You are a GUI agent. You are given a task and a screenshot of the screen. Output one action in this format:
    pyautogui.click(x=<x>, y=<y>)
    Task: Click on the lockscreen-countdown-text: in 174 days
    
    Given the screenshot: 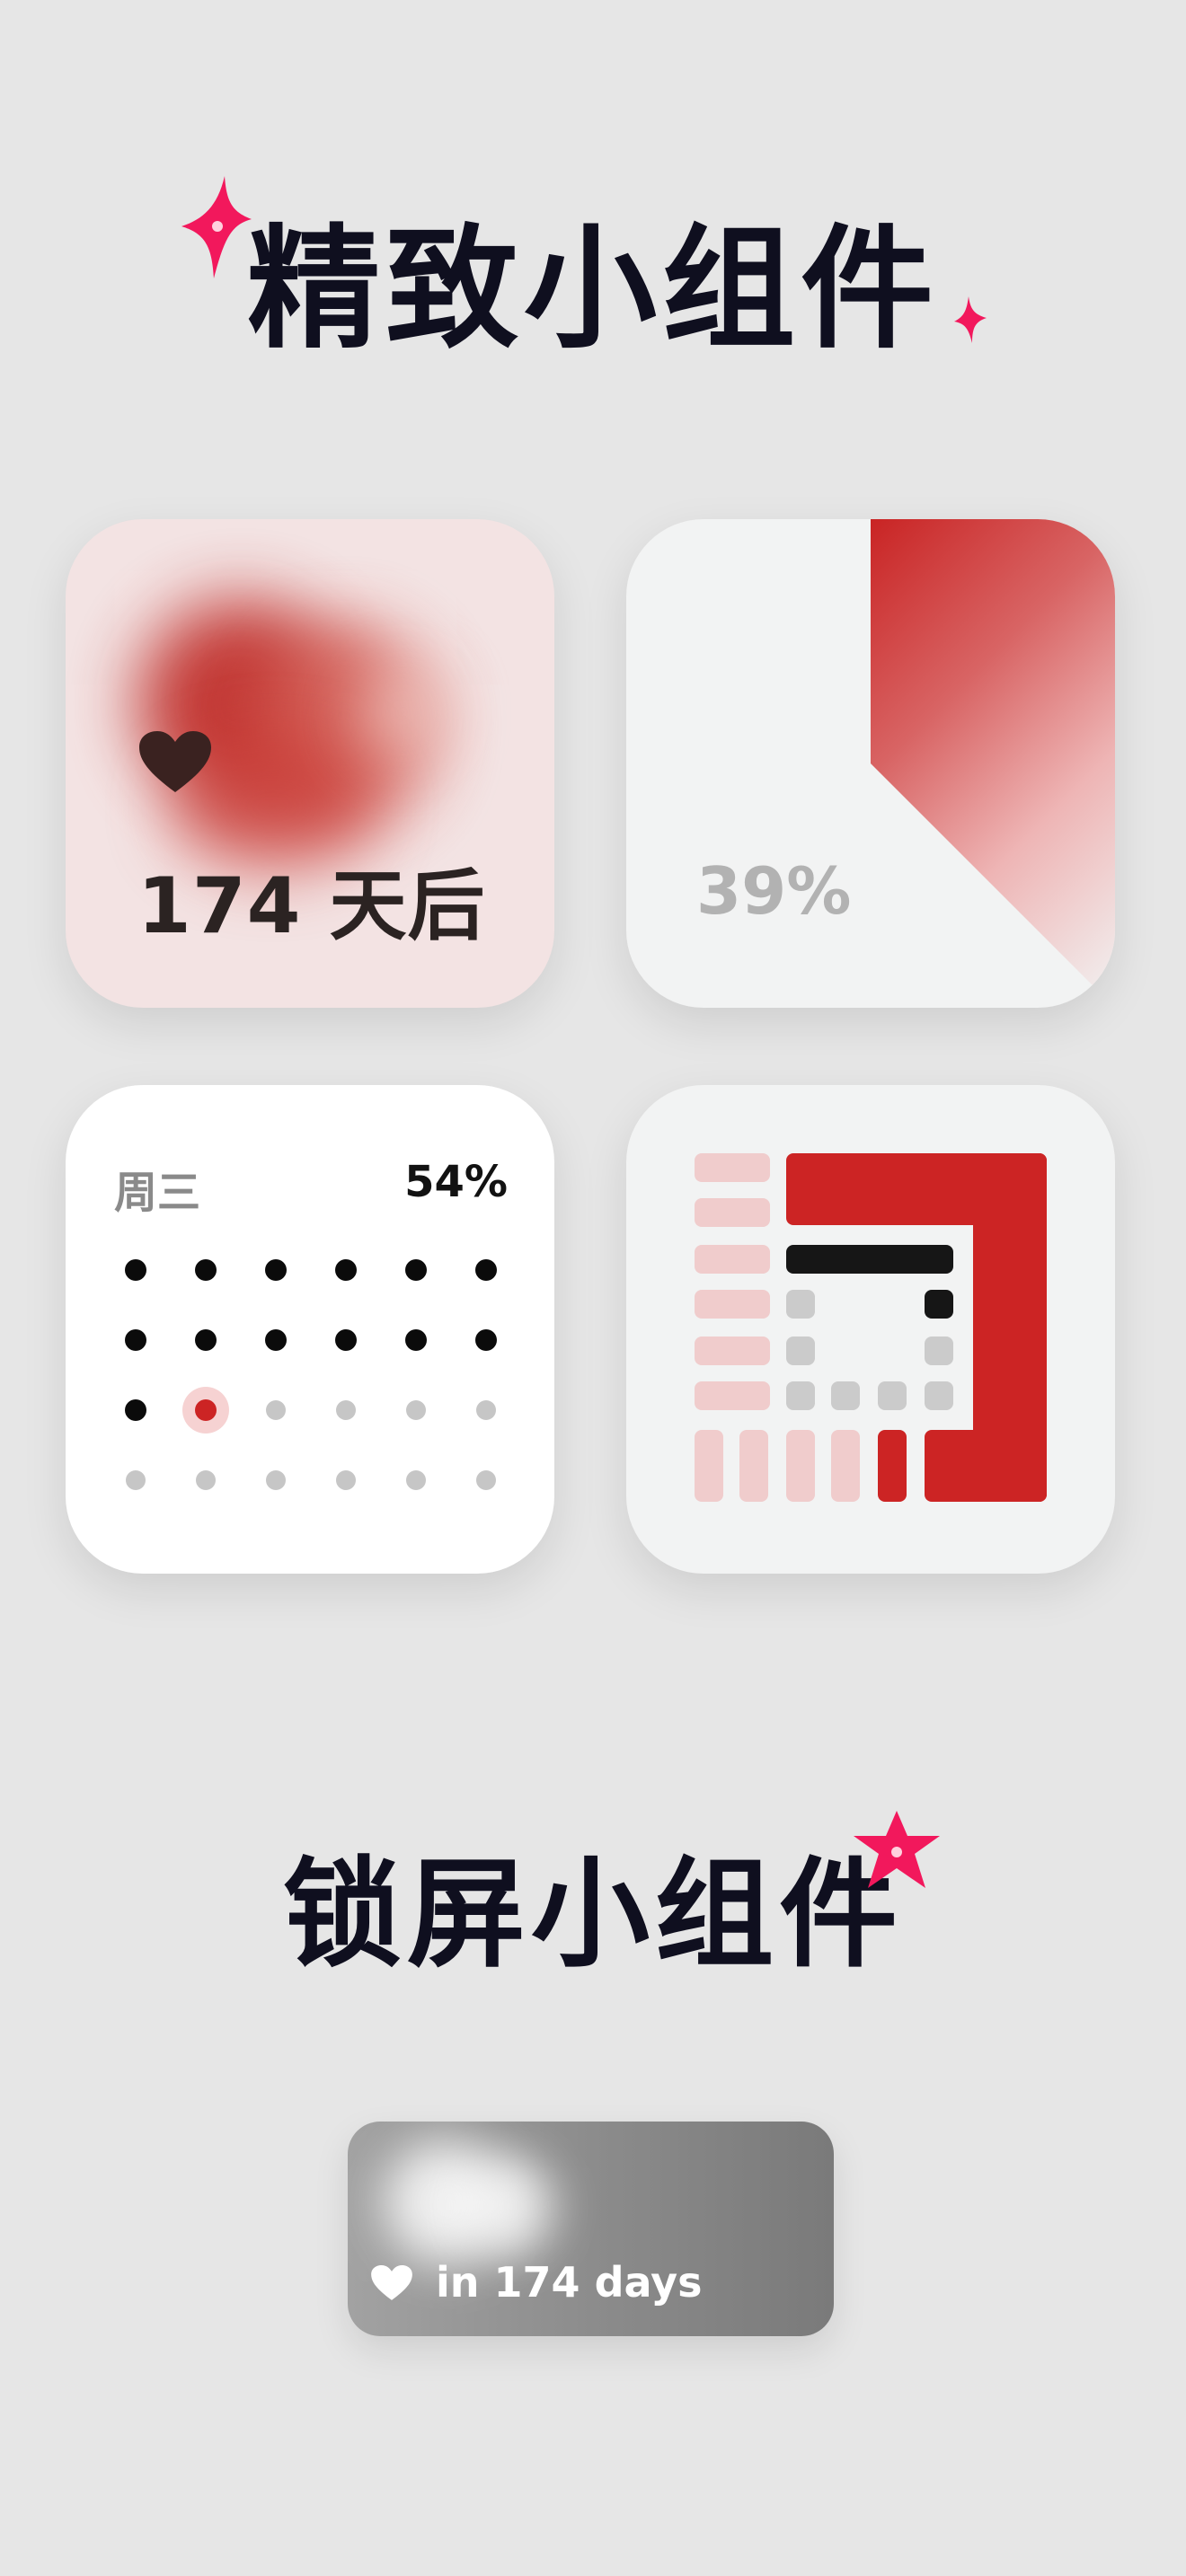 What is the action you would take?
    pyautogui.click(x=569, y=2282)
    